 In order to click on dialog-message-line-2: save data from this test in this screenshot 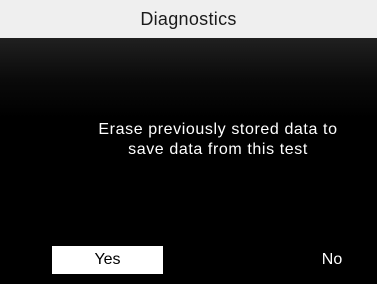, I will do `click(218, 149)`.